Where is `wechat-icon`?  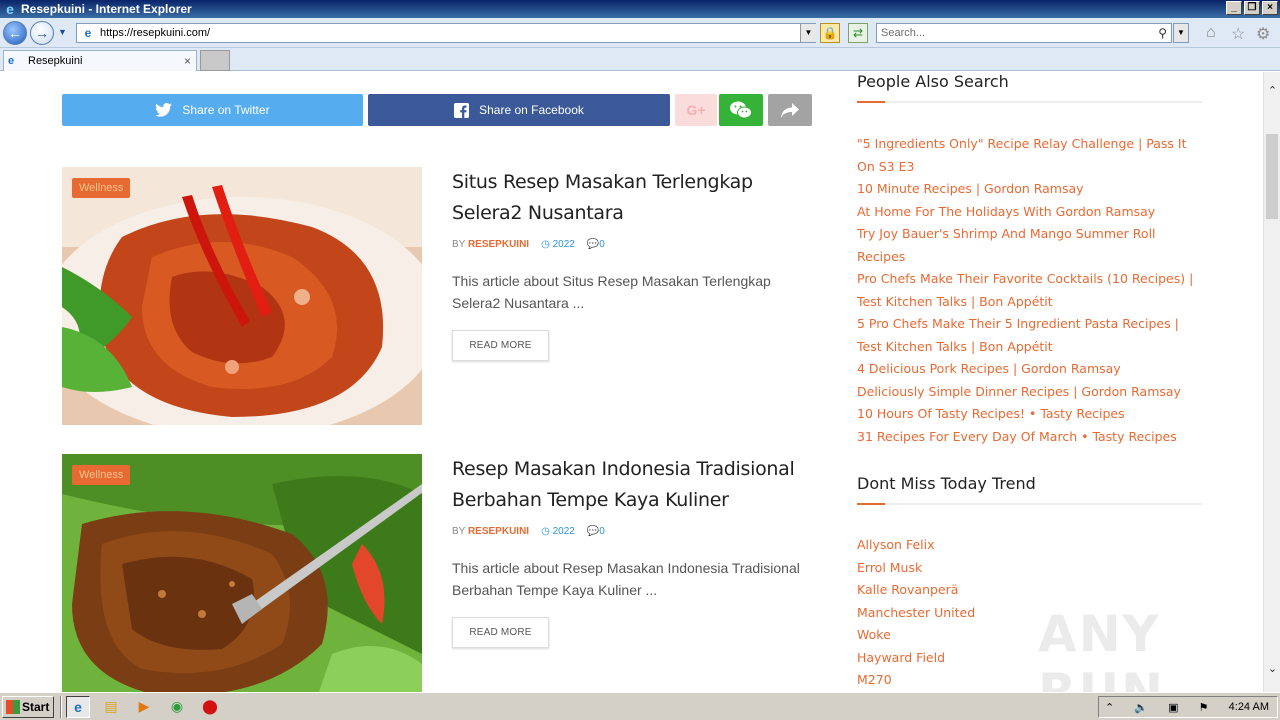
wechat-icon is located at coordinates (741, 110).